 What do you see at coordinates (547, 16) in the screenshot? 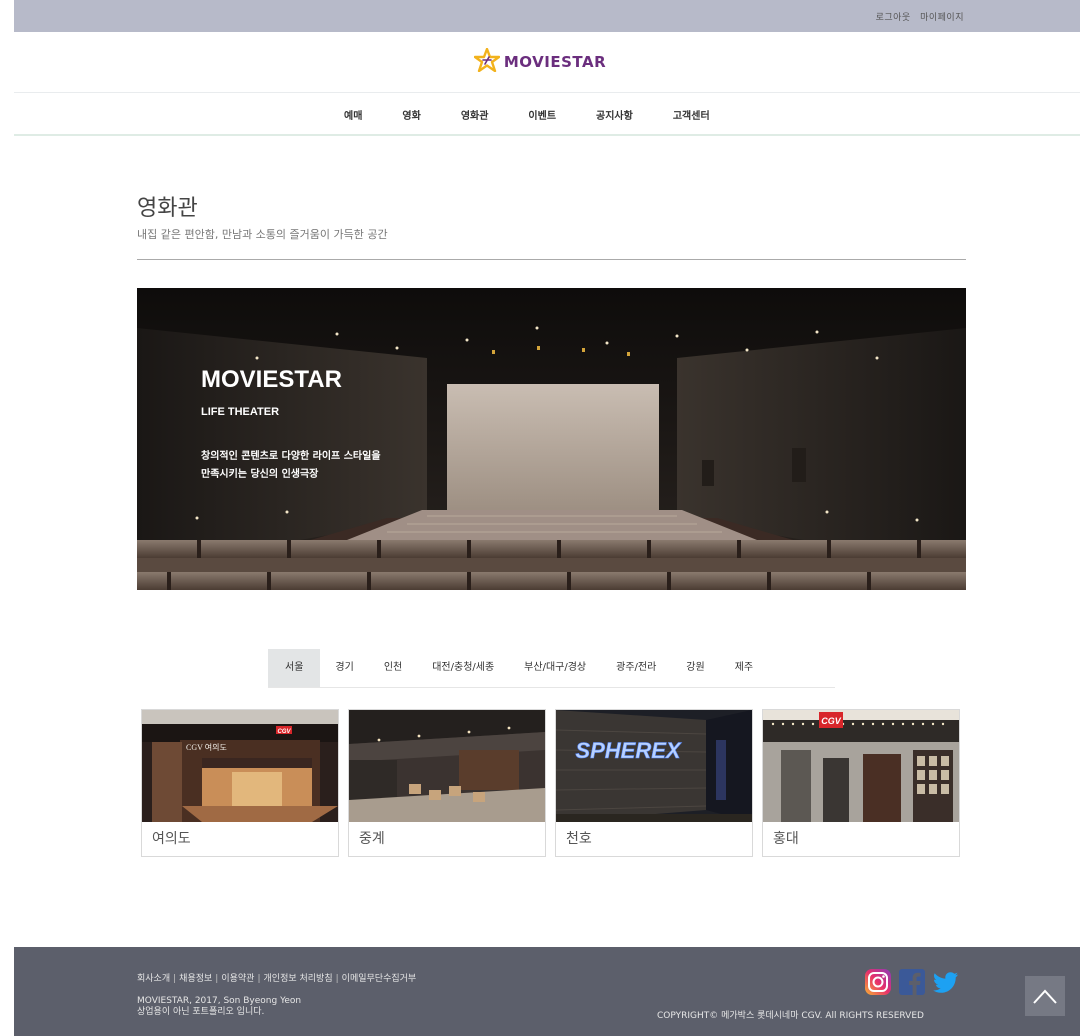
I see `top-utility-bar: 로그아웃 마이페이지` at bounding box center [547, 16].